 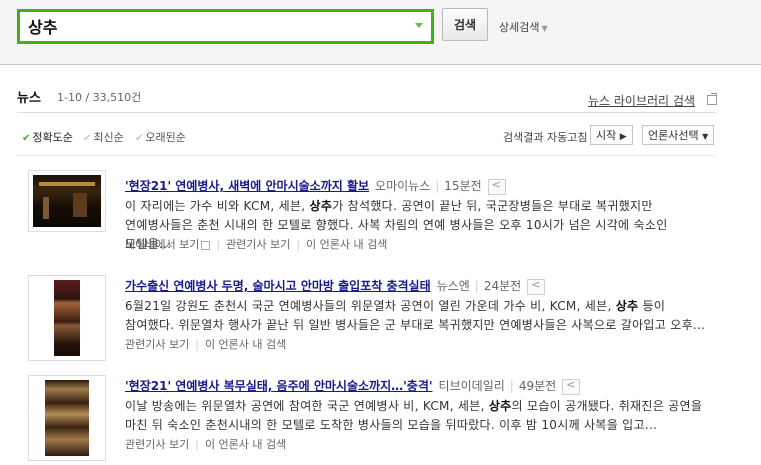 I want to click on result-links: 네이버에서 보기 | 관련기사 보기 | 이 언론사 내 검색, so click(x=256, y=244).